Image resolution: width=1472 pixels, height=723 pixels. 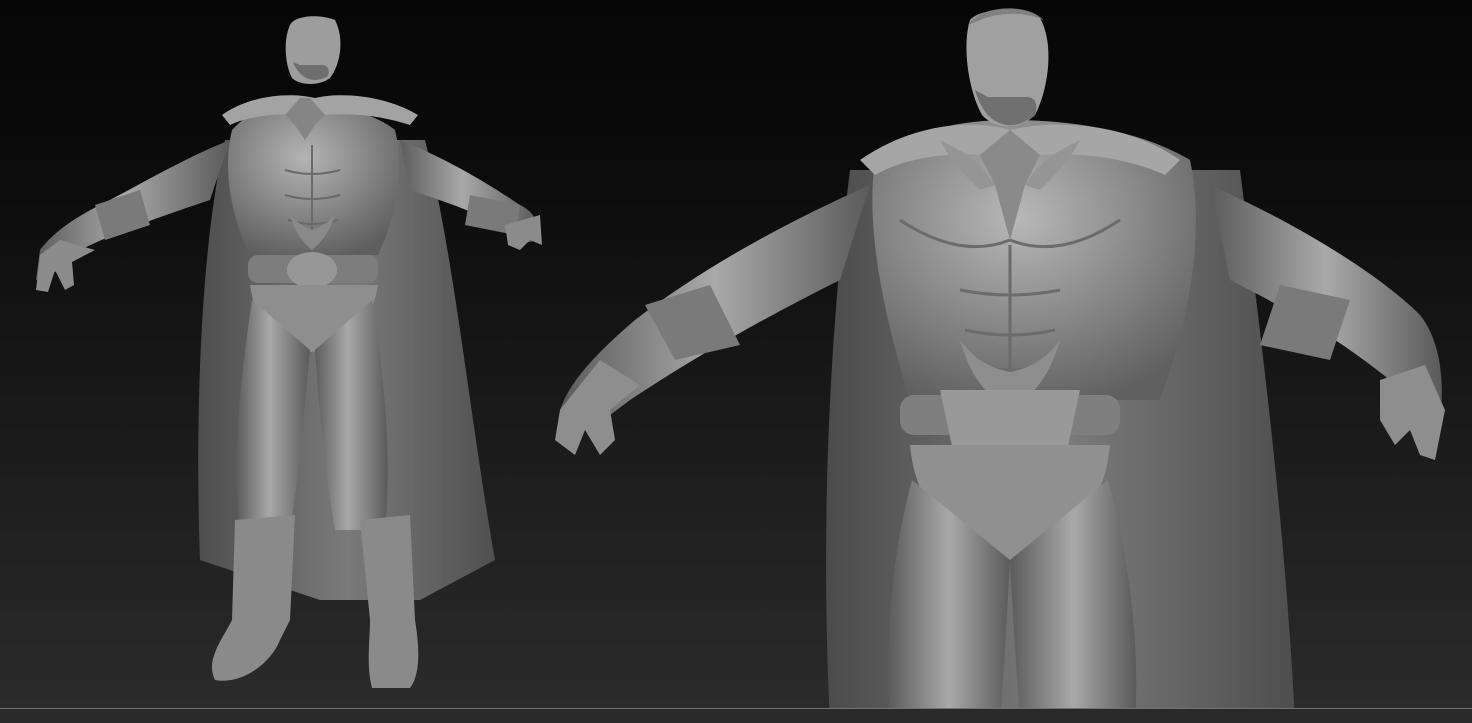 What do you see at coordinates (389, 601) in the screenshot?
I see `right-boot` at bounding box center [389, 601].